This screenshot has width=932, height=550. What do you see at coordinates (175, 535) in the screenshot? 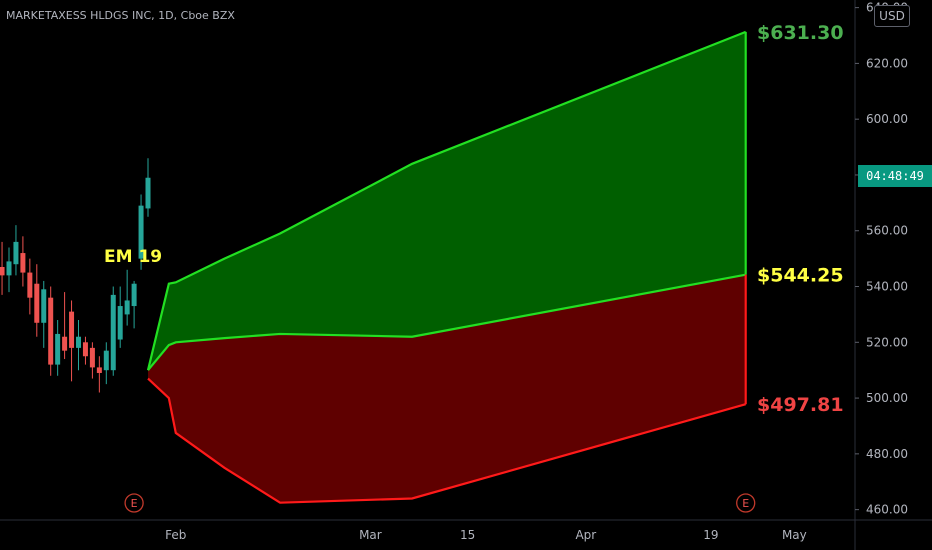
I see `x-tick-label: Feb` at bounding box center [175, 535].